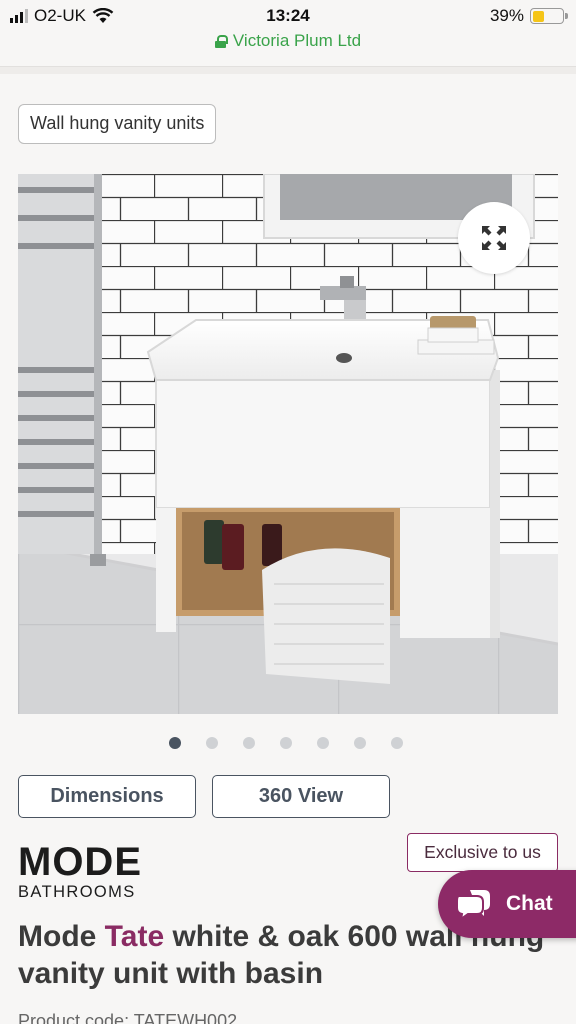 The image size is (576, 1024). Describe the element at coordinates (528, 16) in the screenshot. I see `battery-status: 39%` at that location.